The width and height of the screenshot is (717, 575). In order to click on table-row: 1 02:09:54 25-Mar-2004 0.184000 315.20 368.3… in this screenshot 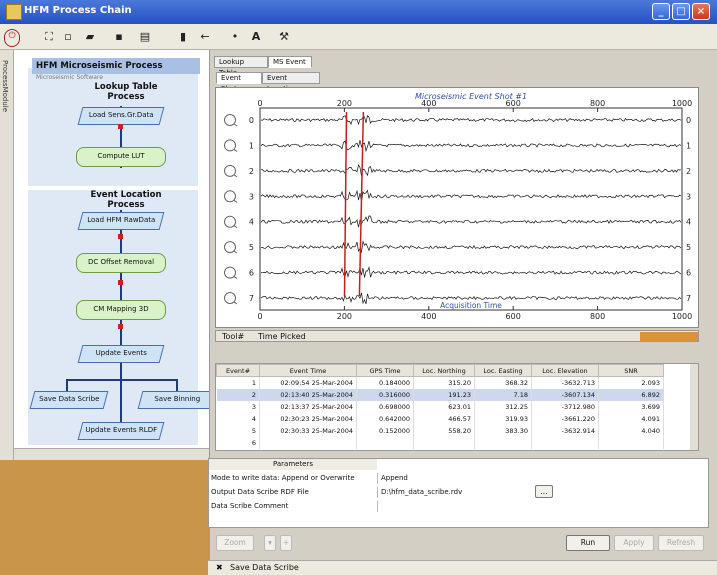, I will do `click(440, 382)`.